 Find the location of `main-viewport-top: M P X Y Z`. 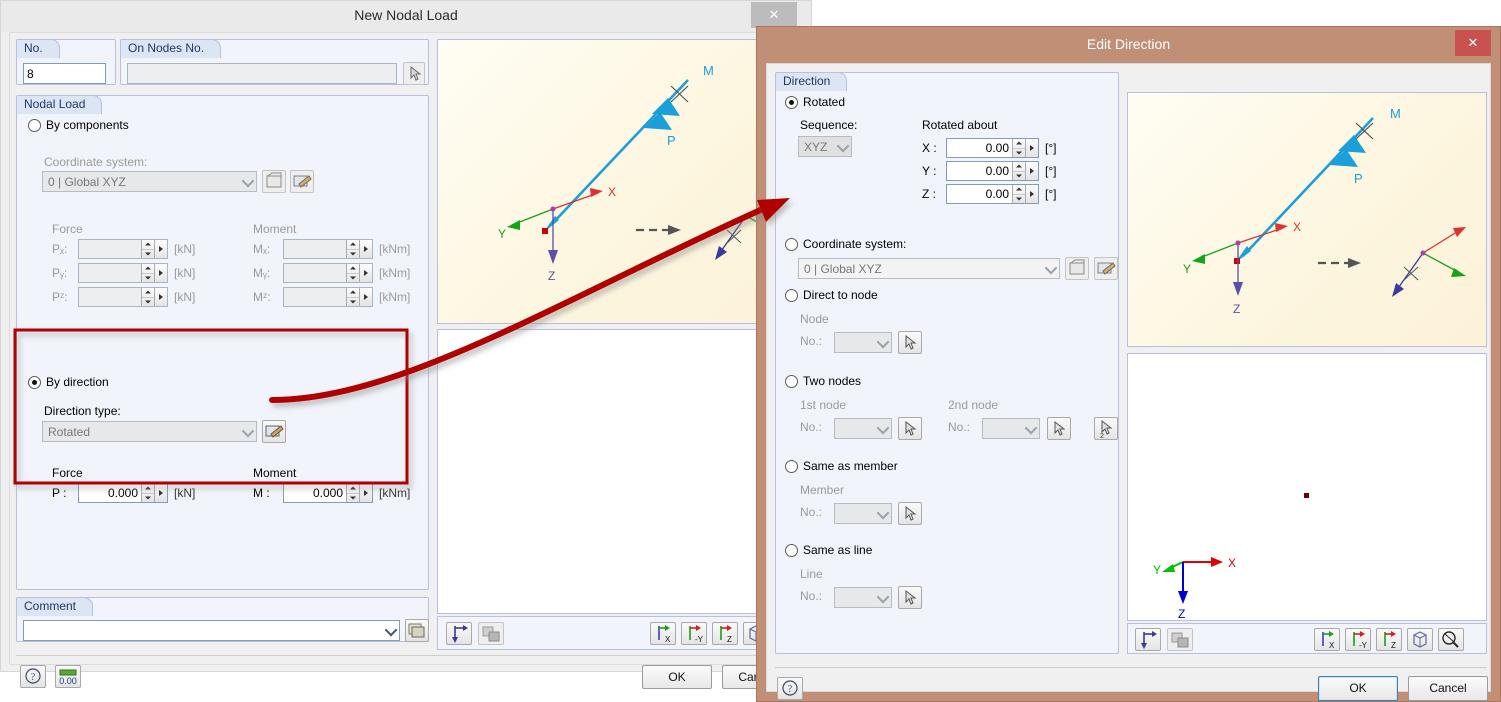

main-viewport-top: M P X Y Z is located at coordinates (621, 181).